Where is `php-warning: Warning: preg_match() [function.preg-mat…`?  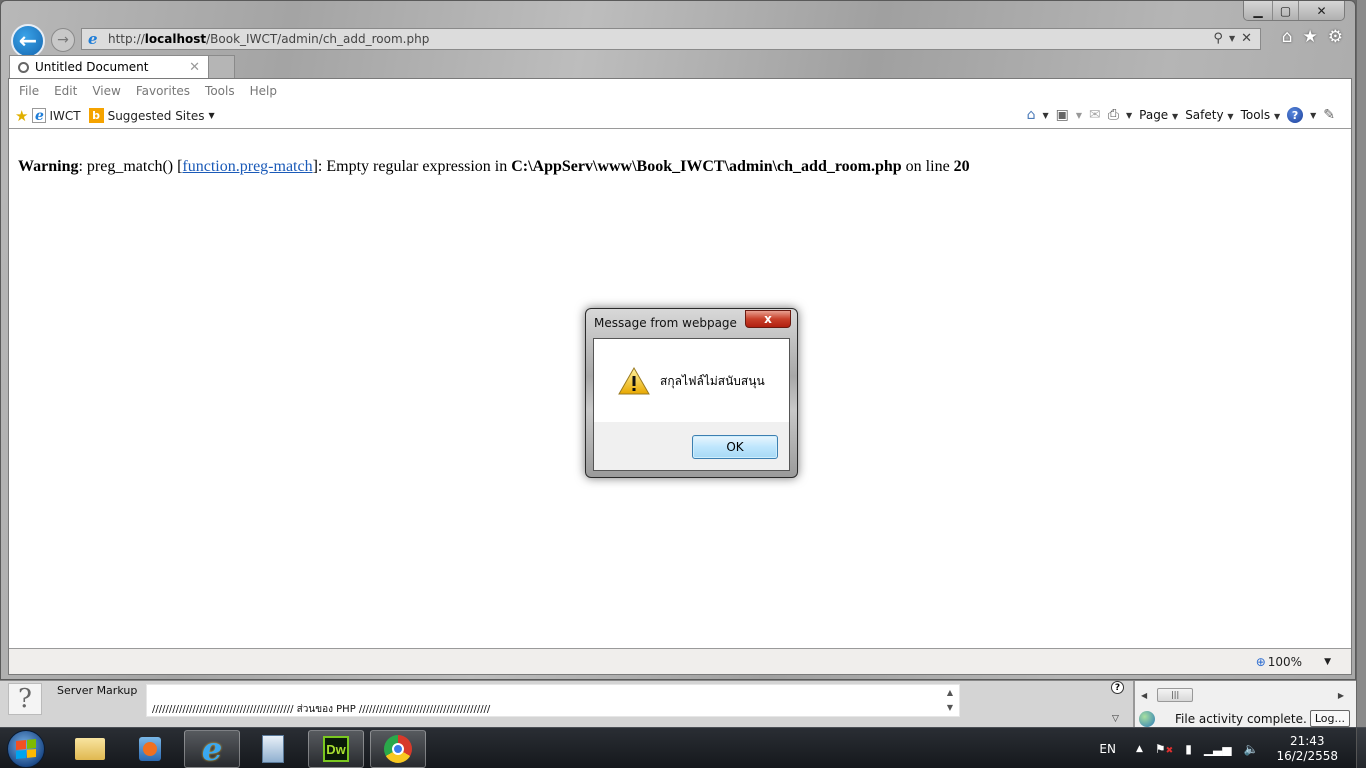 php-warning: Warning: preg_match() [function.preg-mat… is located at coordinates (494, 166).